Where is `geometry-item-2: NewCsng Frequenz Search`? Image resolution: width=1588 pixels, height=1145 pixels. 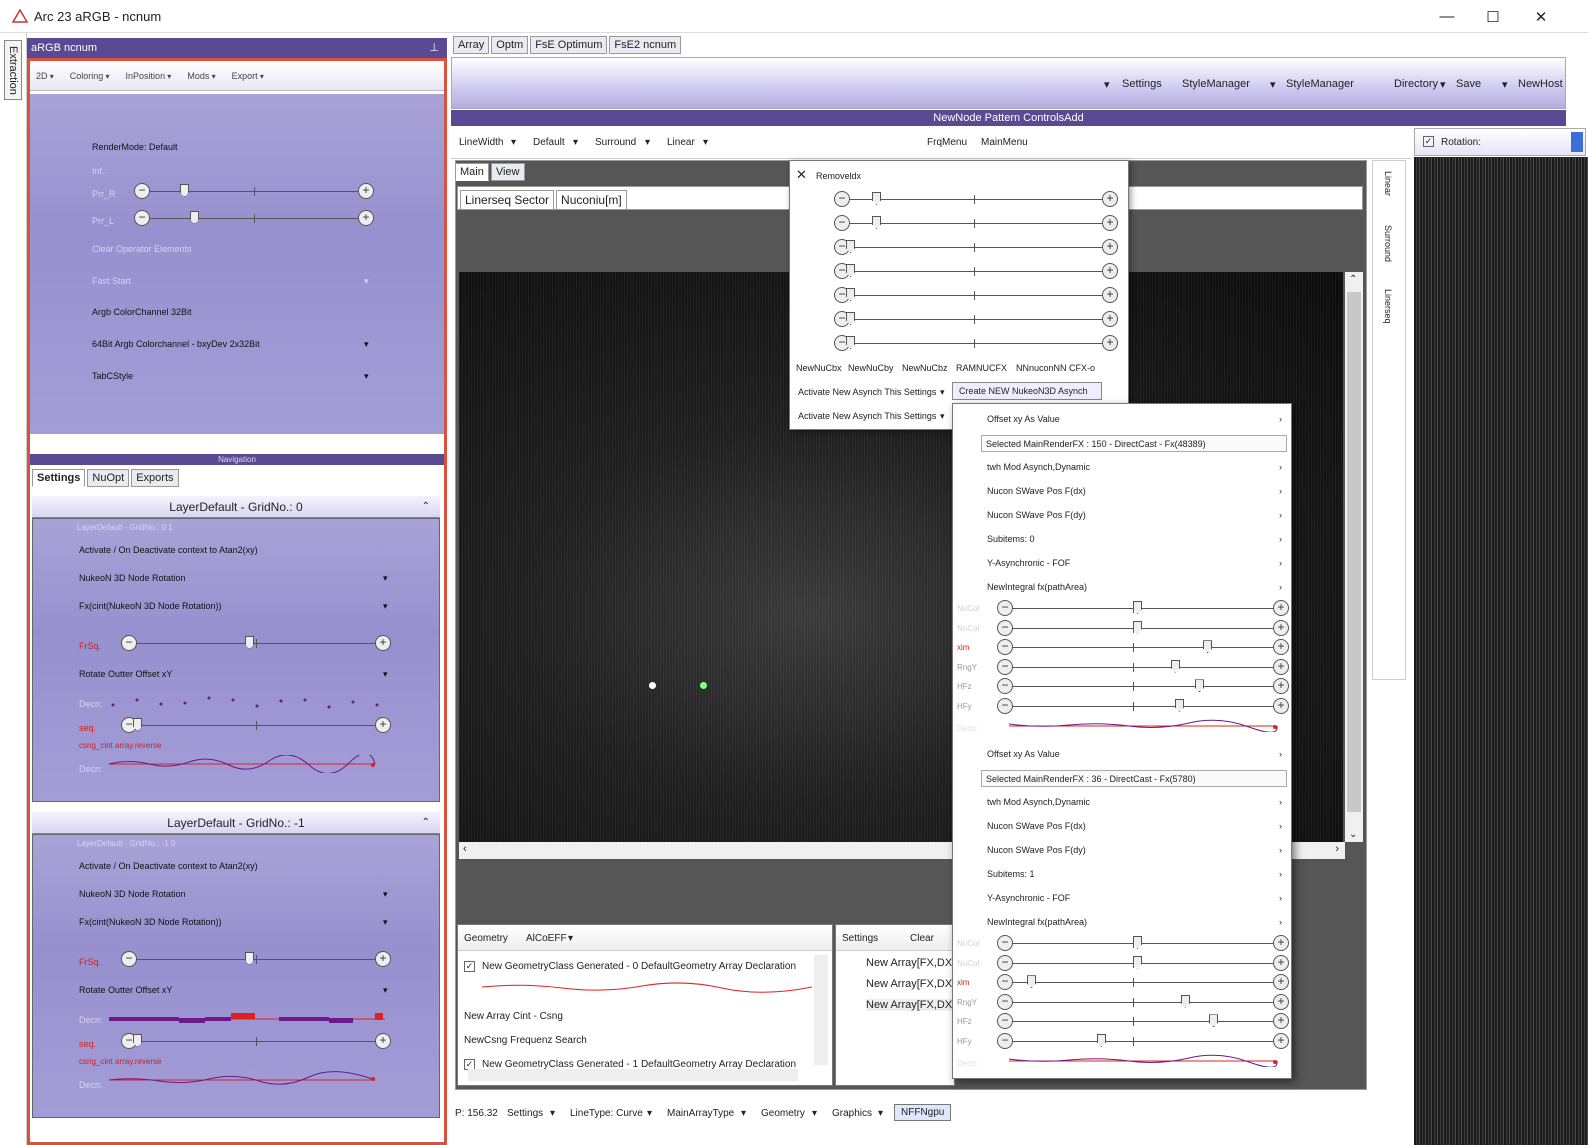 geometry-item-2: NewCsng Frequenz Search is located at coordinates (525, 1040).